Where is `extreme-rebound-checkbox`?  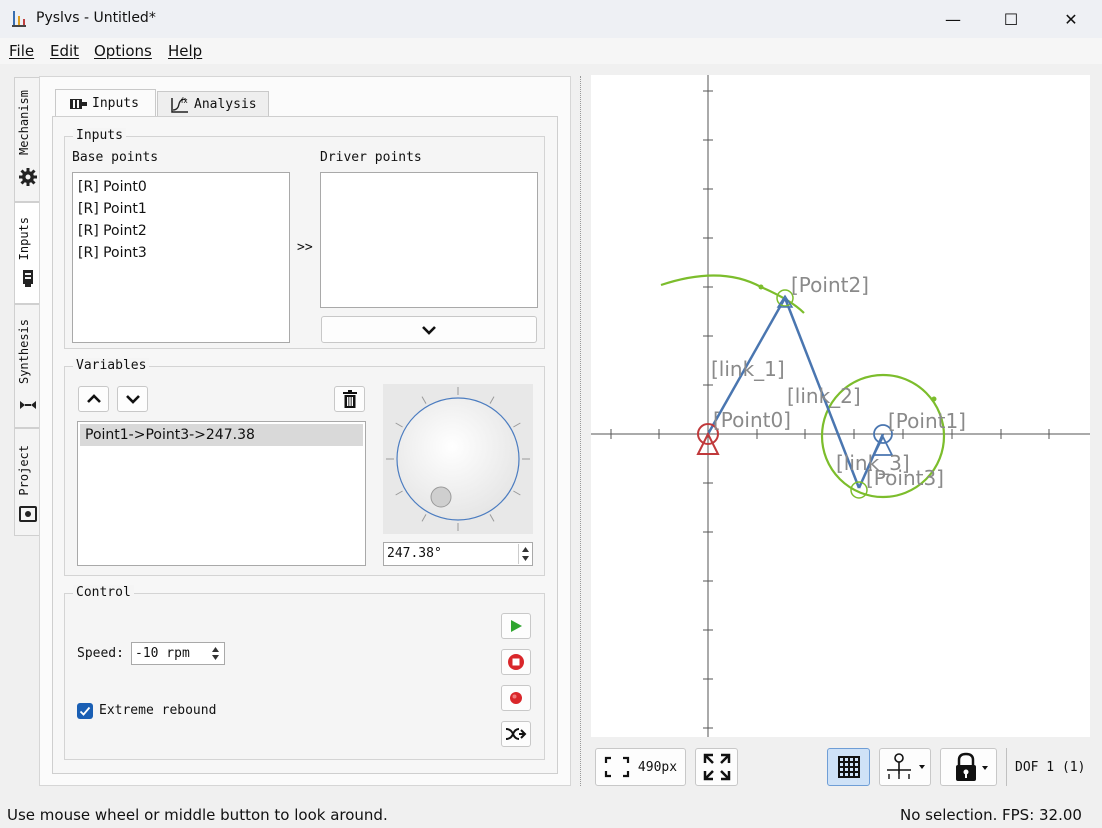 extreme-rebound-checkbox is located at coordinates (85, 711).